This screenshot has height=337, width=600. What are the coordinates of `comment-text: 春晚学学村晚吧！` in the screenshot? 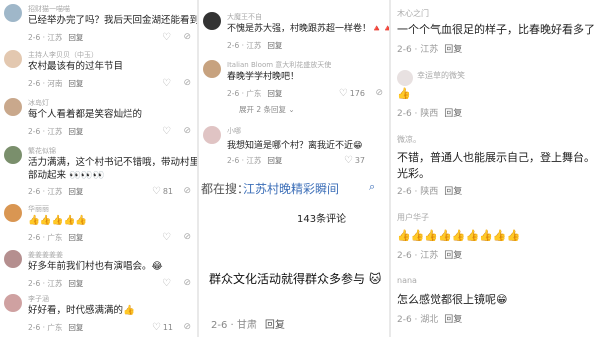 It's located at (263, 77).